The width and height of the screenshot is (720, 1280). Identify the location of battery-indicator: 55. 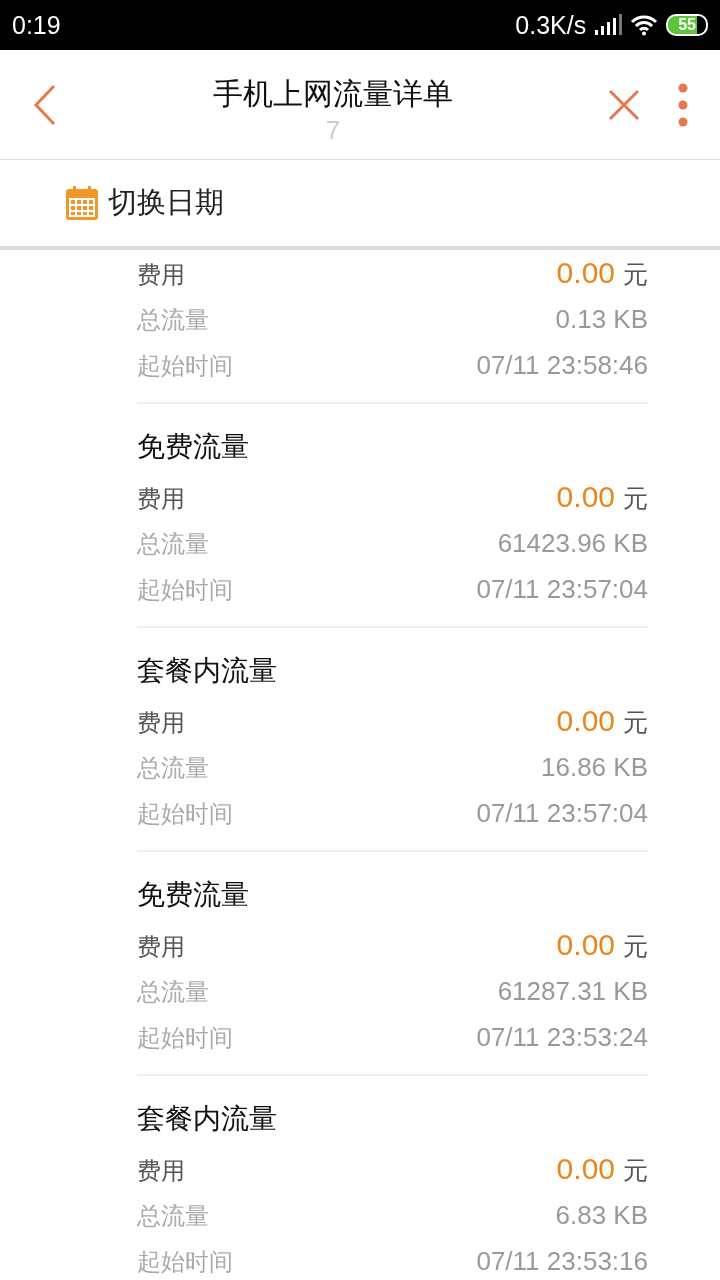
(687, 25).